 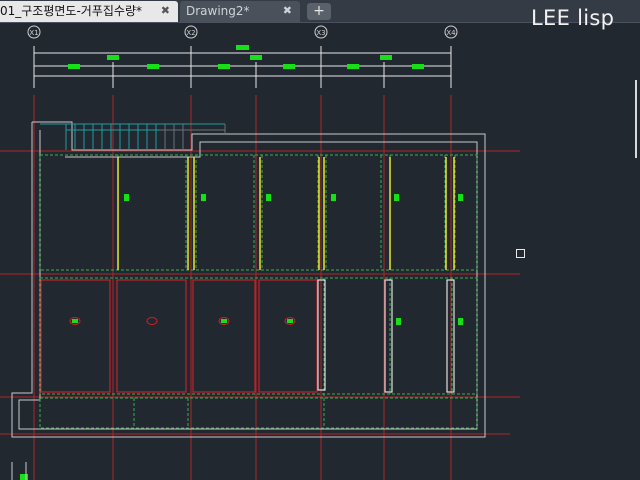 I want to click on dimension-lines, so click(x=242, y=67).